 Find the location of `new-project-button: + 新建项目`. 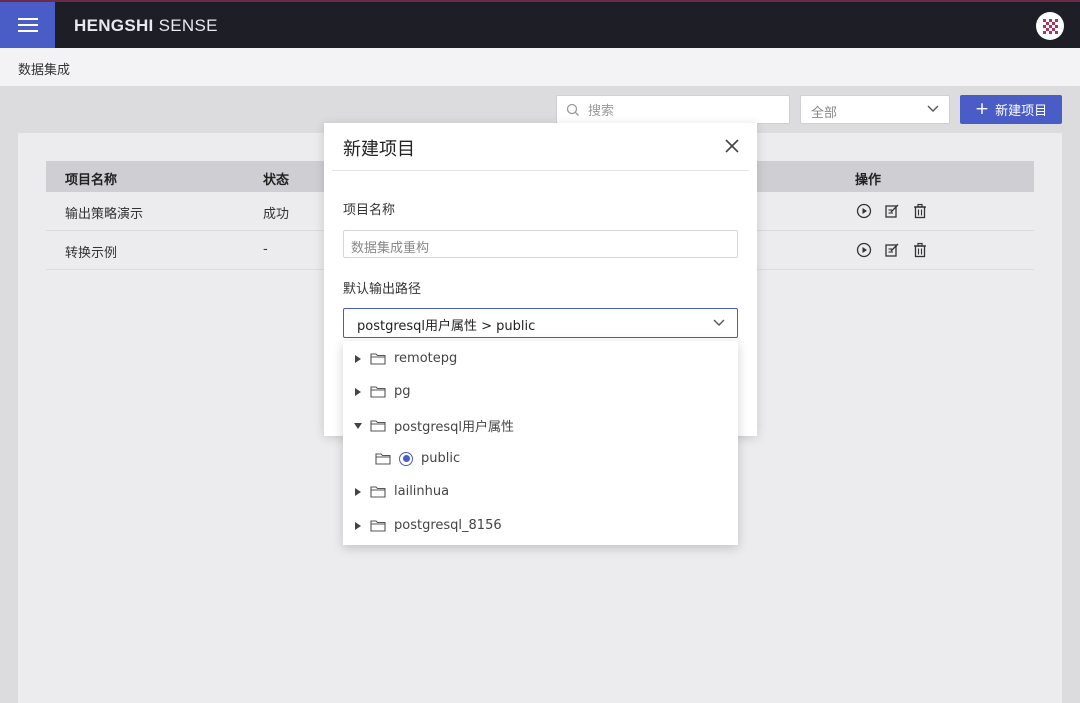

new-project-button: + 新建项目 is located at coordinates (1011, 109).